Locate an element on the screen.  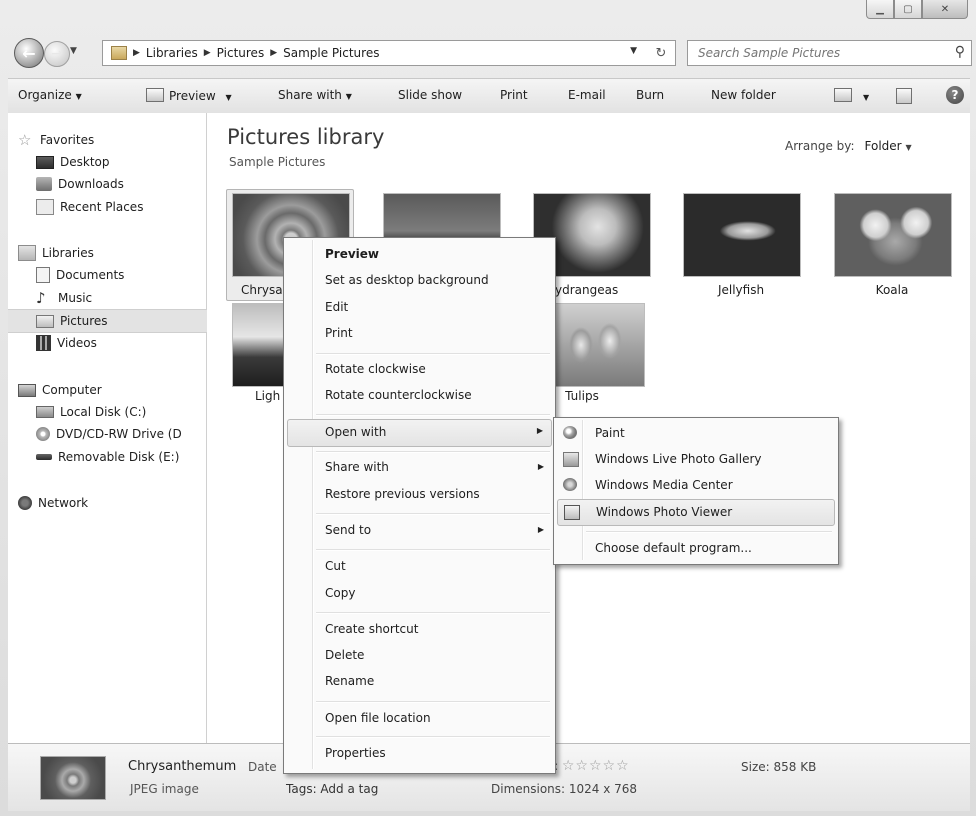
nav-videos: Videos is located at coordinates (121, 343).